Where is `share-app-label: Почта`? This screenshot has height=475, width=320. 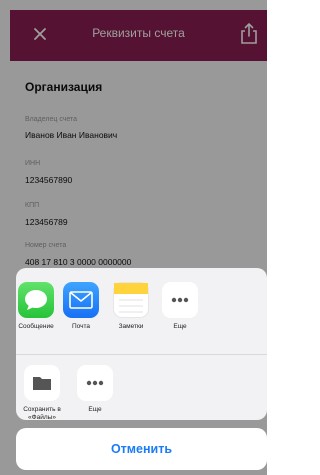
share-app-label: Почта is located at coordinates (81, 326).